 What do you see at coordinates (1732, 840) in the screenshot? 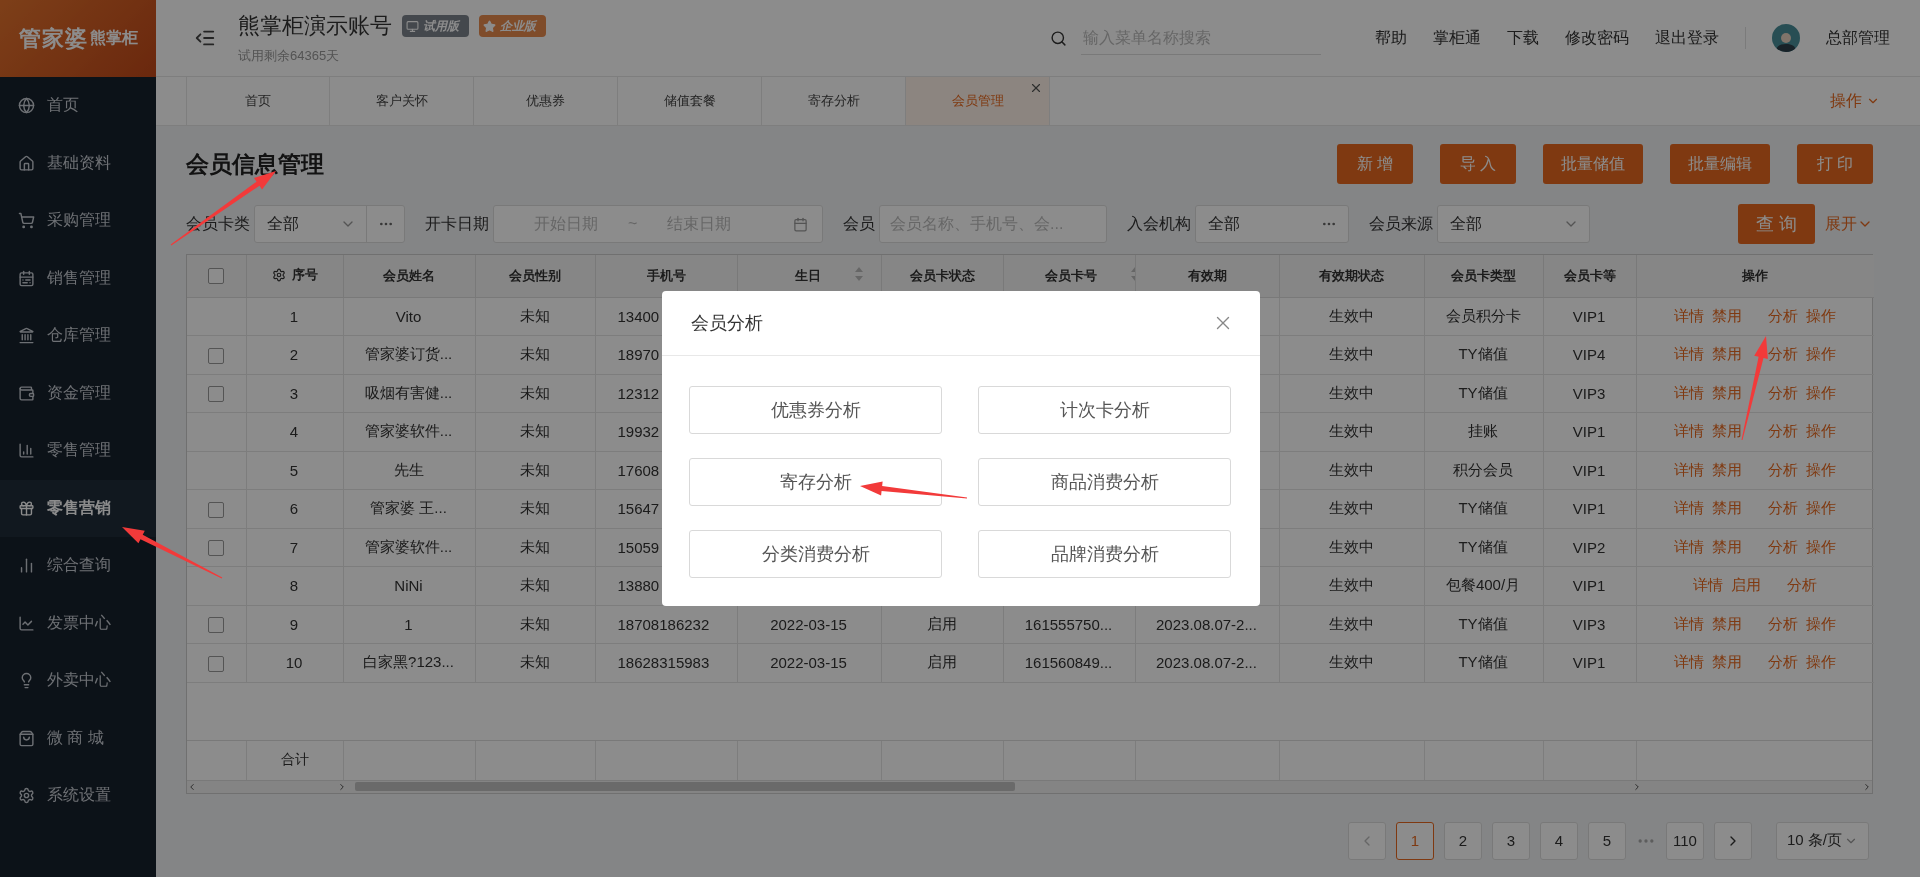
I see `next-page-button` at bounding box center [1732, 840].